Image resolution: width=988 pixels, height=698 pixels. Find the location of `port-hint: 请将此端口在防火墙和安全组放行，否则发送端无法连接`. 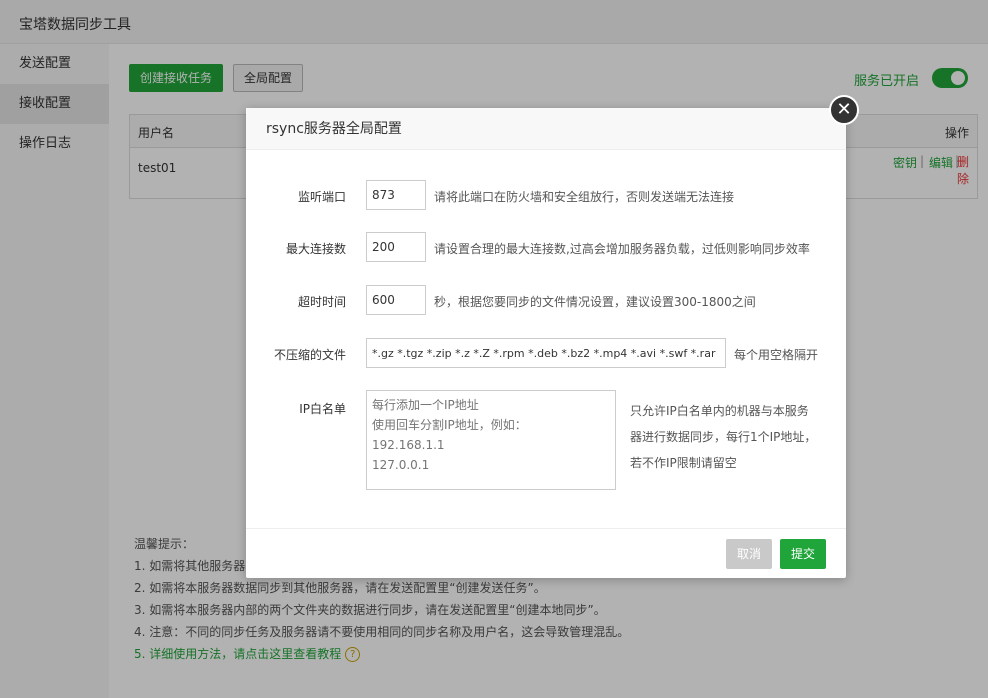

port-hint: 请将此端口在防火墙和安全组放行，否则发送端无法连接 is located at coordinates (584, 197).